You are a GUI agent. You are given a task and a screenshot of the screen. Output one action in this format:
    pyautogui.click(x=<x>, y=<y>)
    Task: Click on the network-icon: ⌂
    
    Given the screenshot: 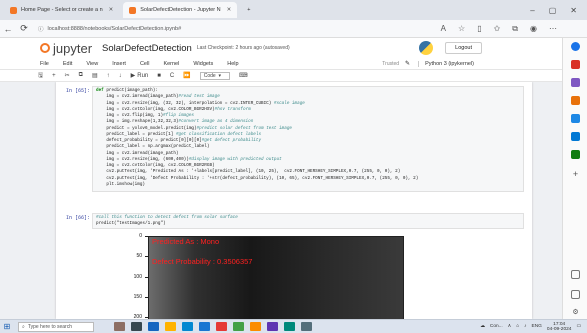 What is the action you would take?
    pyautogui.click(x=517, y=326)
    